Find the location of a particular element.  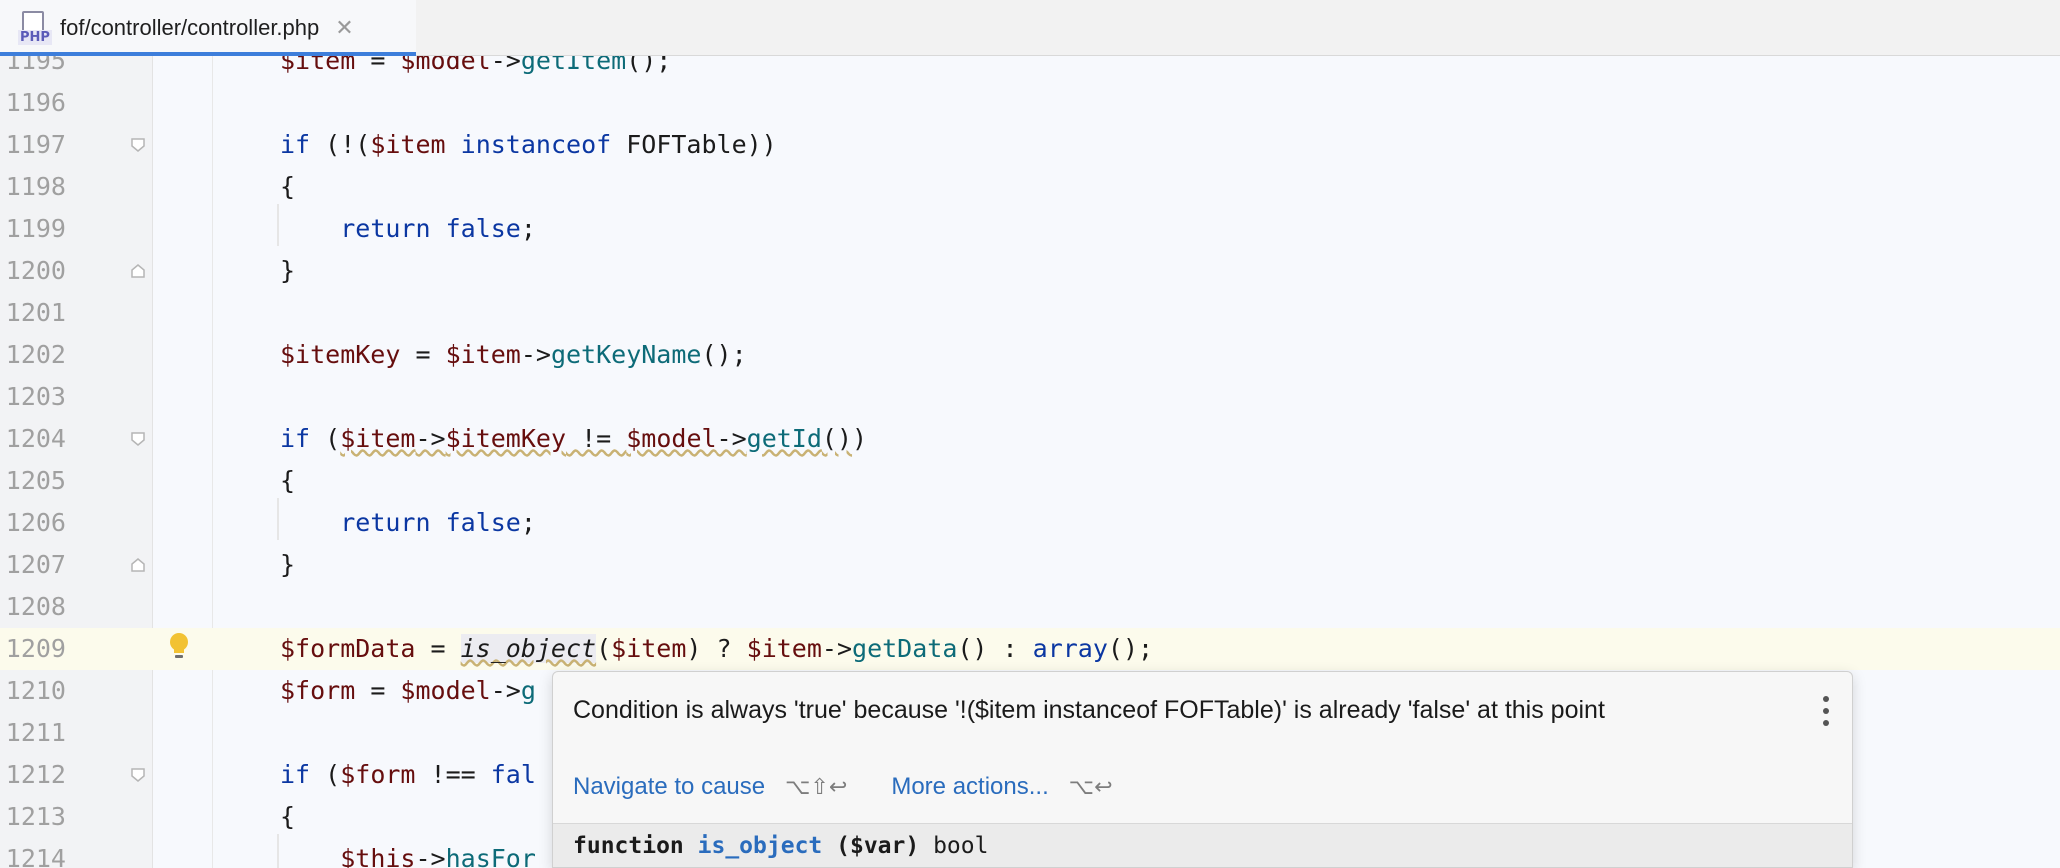

line-number: 1210 is located at coordinates (35, 690).